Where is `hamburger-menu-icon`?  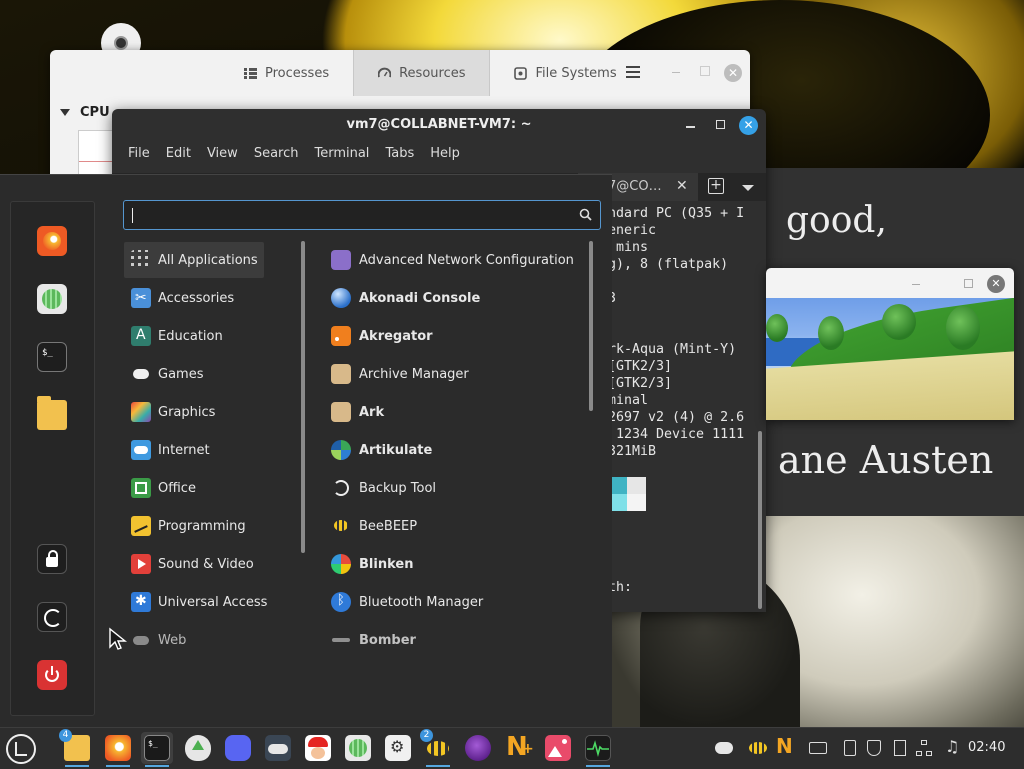 hamburger-menu-icon is located at coordinates (633, 67).